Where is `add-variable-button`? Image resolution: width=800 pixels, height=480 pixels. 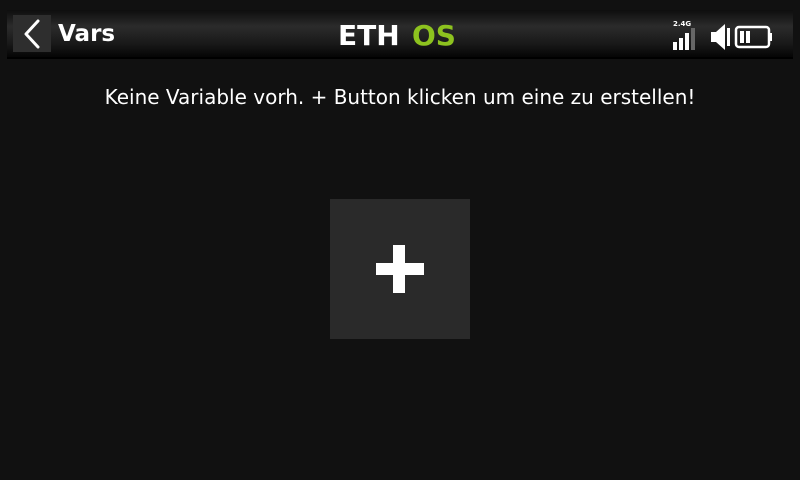
add-variable-button is located at coordinates (400, 269).